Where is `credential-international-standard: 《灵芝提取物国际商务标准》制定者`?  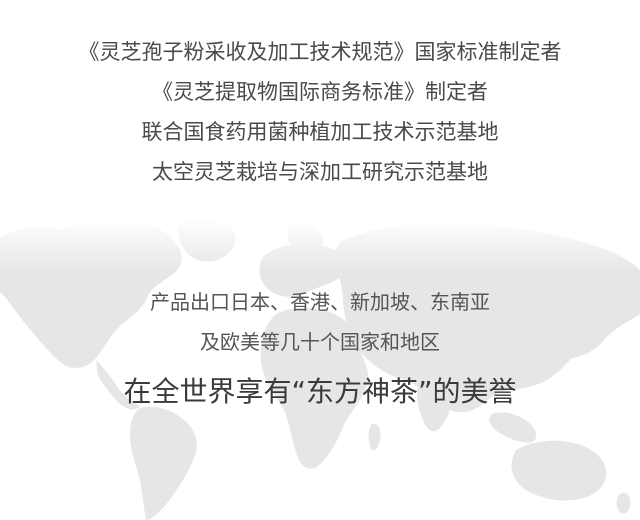
credential-international-standard: 《灵芝提取物国际商务标准》制定者 is located at coordinates (320, 92).